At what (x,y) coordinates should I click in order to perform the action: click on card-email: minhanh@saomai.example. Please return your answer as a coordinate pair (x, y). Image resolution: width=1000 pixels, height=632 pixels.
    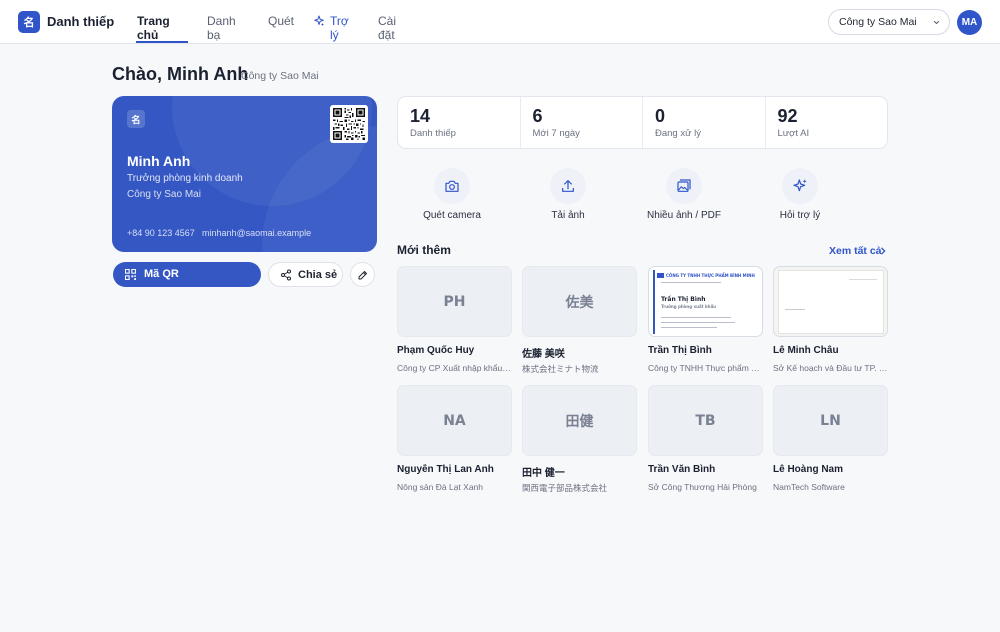
    Looking at the image, I should click on (257, 233).